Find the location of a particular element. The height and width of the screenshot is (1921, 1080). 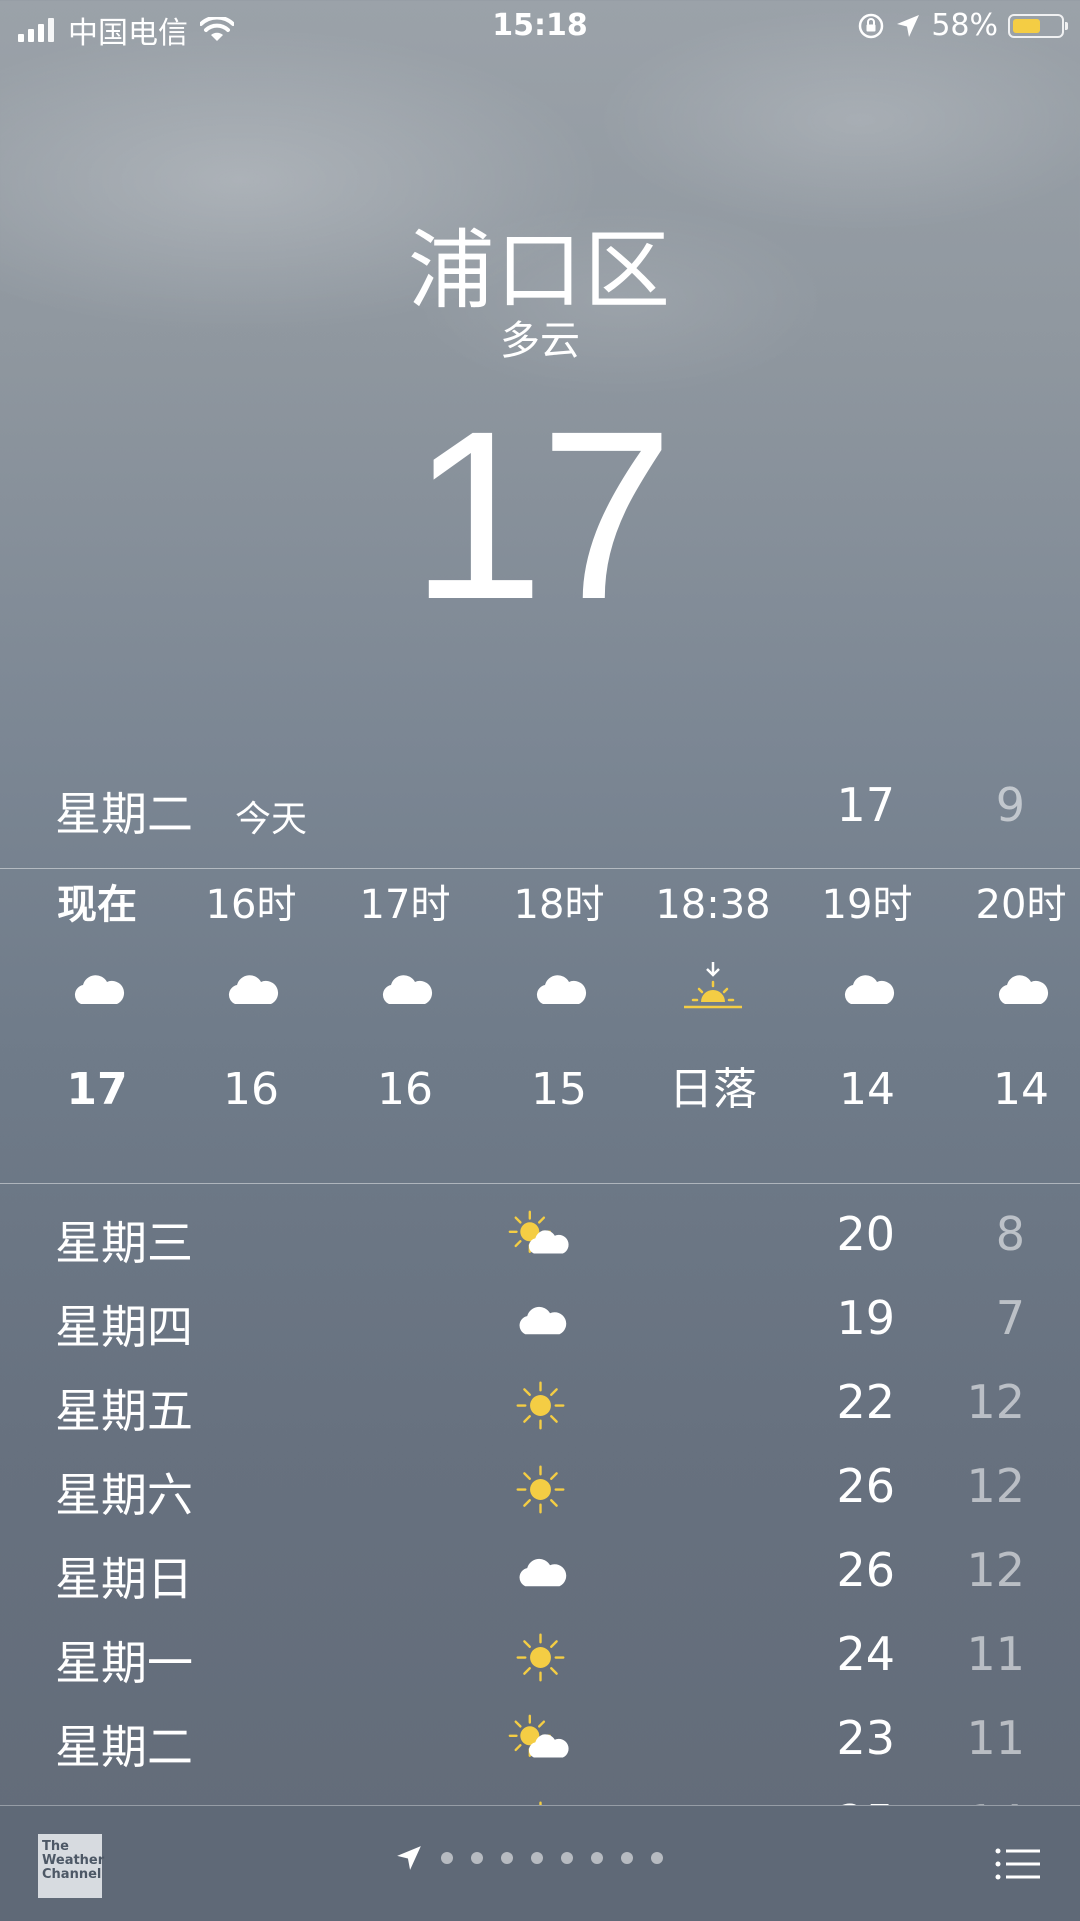

daily-row: 星期日 26 12 is located at coordinates (540, 1573).